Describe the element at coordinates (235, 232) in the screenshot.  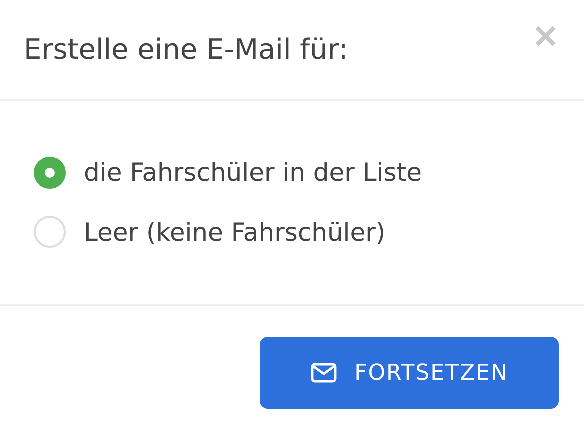
I see `option-label: Leer (keine Fahrschüler)` at that location.